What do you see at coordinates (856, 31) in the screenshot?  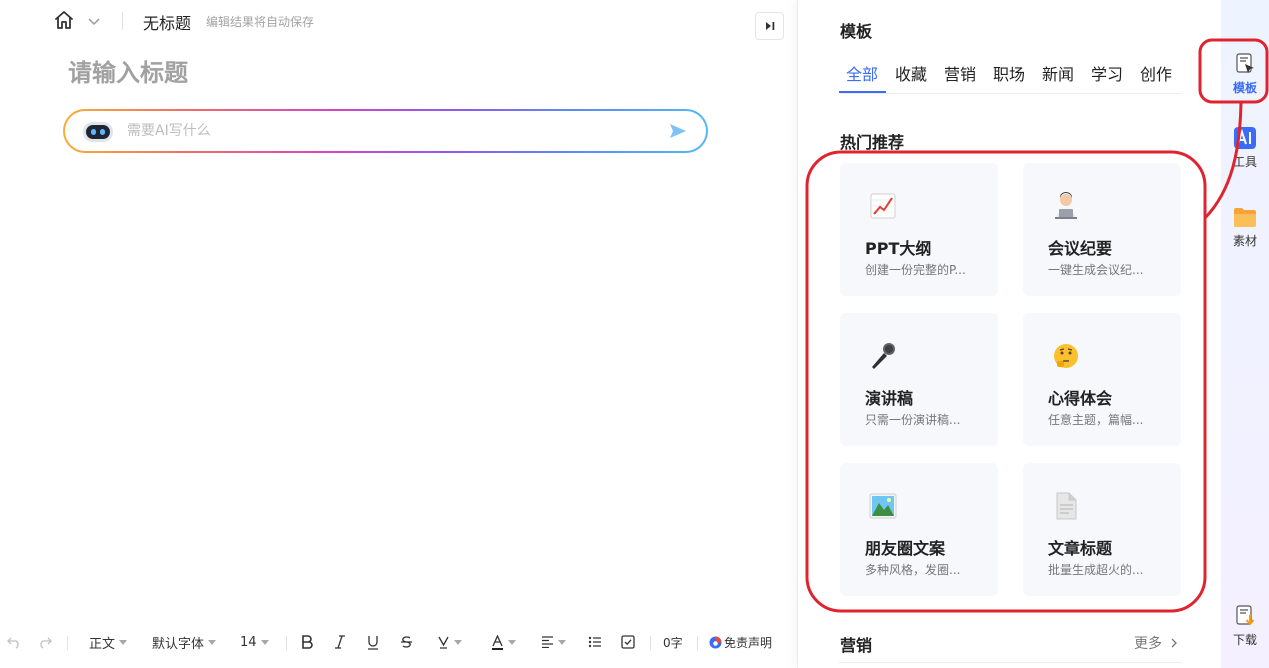 I see `panel-title: 模板` at bounding box center [856, 31].